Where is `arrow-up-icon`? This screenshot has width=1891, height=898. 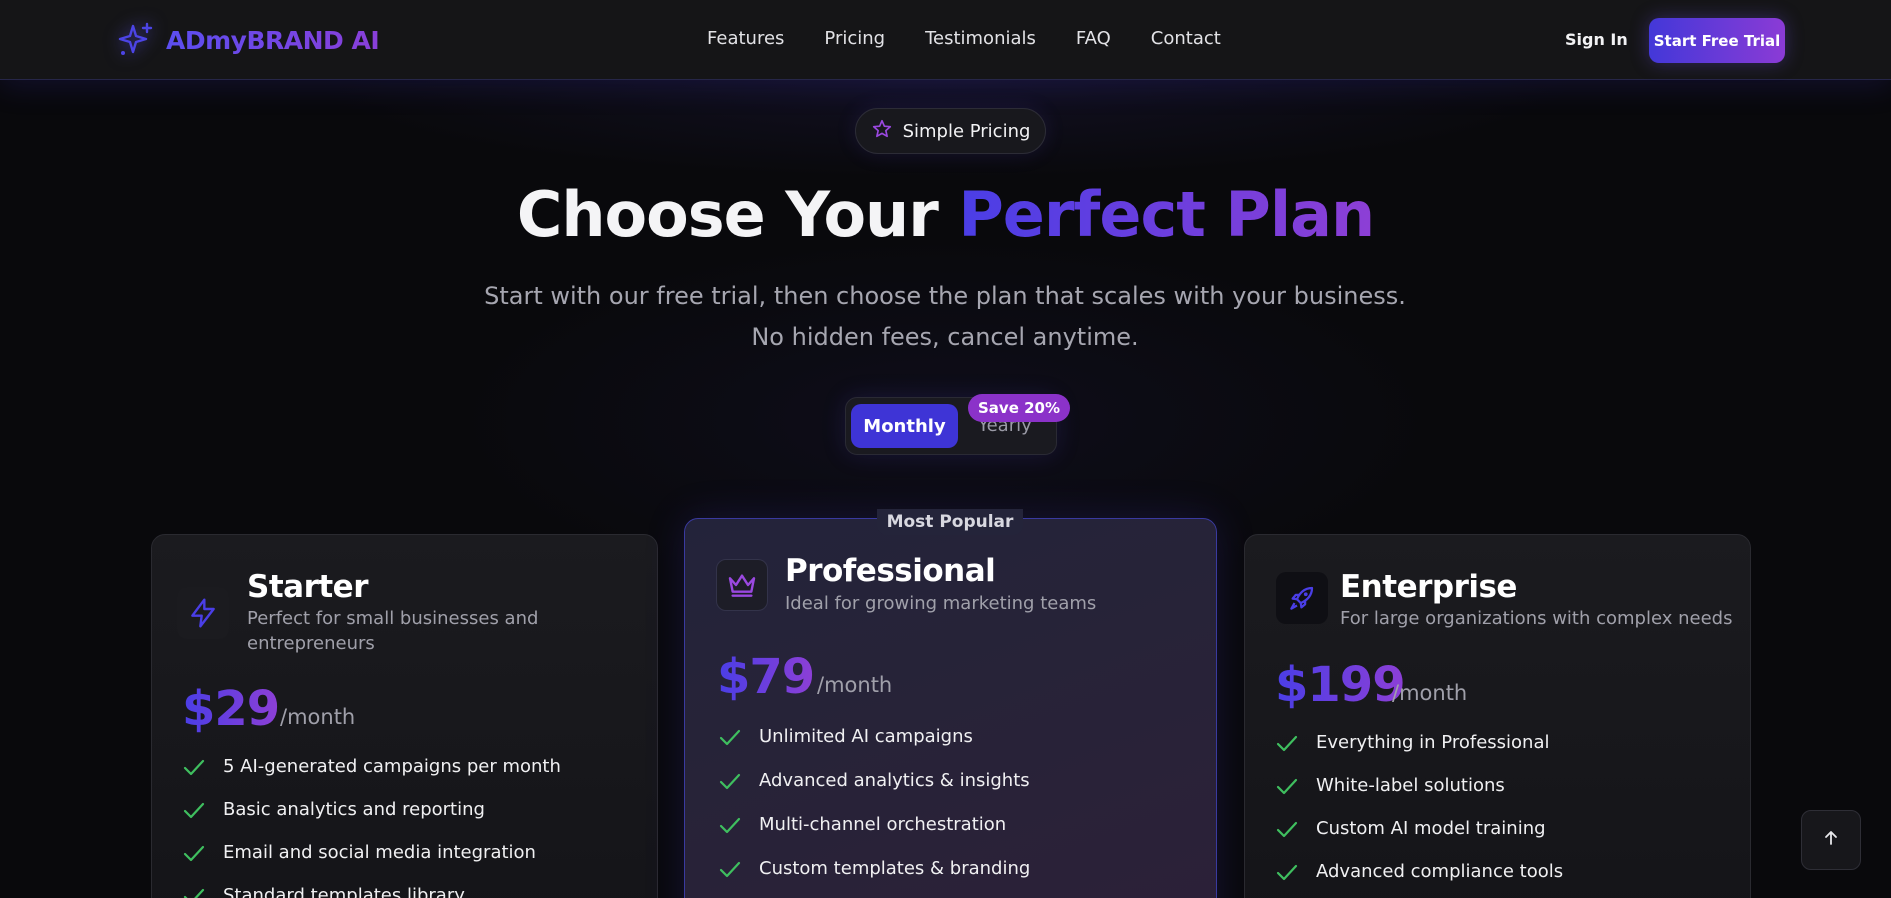 arrow-up-icon is located at coordinates (1831, 840).